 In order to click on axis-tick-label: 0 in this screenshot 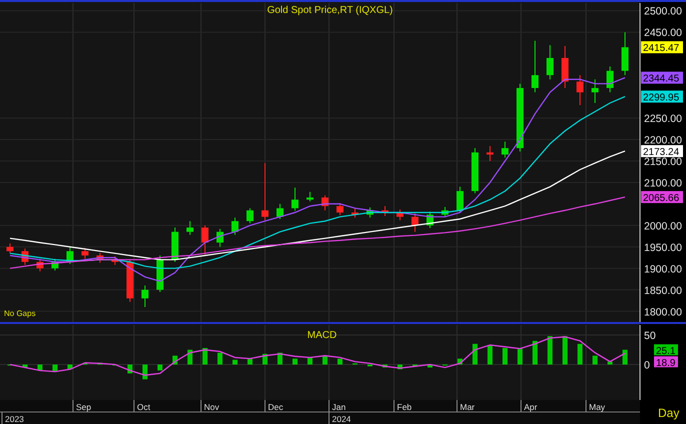, I will do `click(647, 366)`.